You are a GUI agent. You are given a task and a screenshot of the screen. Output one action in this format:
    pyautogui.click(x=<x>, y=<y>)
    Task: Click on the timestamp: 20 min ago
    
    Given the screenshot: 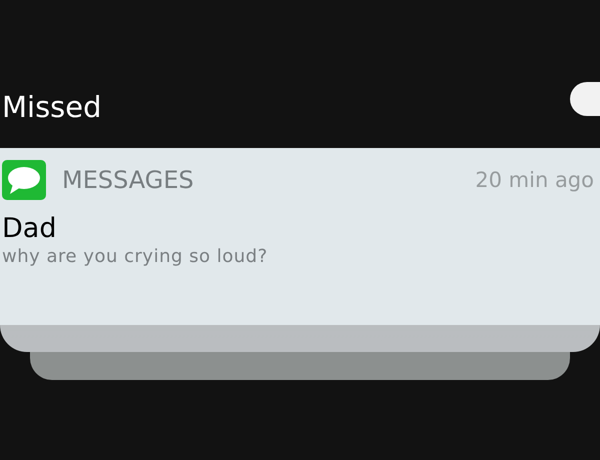 What is the action you would take?
    pyautogui.click(x=534, y=180)
    